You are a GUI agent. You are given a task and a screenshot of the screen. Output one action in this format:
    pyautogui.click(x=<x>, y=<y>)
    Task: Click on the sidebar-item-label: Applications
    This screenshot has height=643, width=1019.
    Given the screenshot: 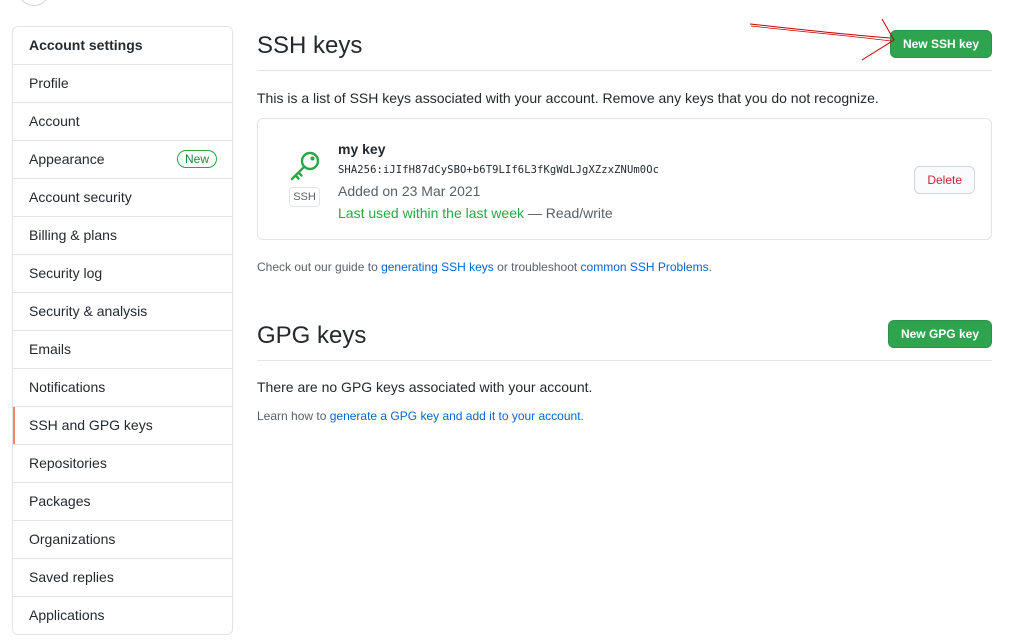 What is the action you would take?
    pyautogui.click(x=67, y=615)
    